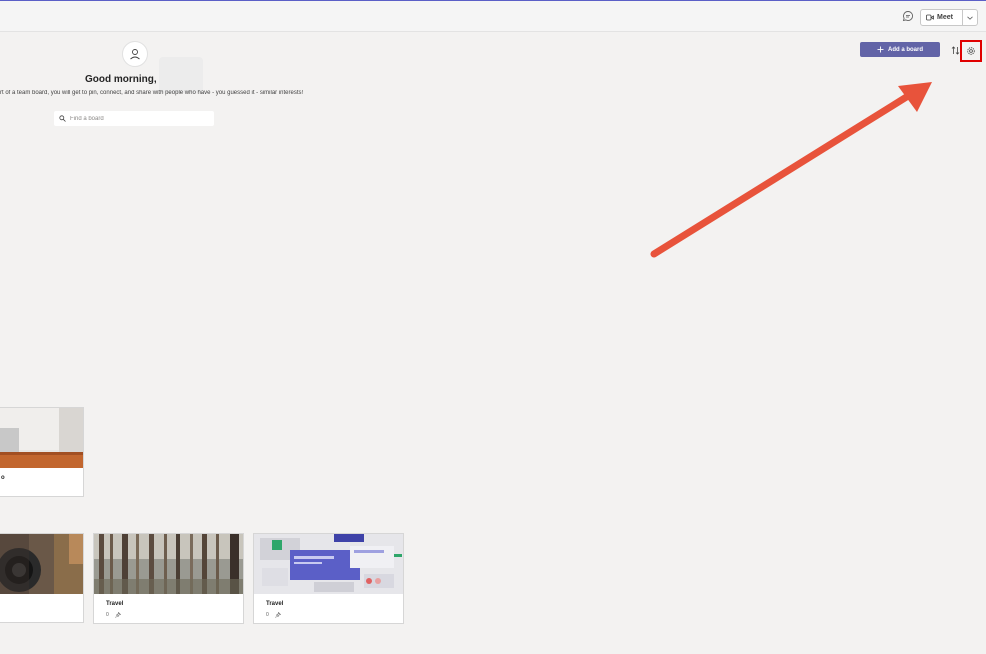  I want to click on search-input, so click(135, 118).